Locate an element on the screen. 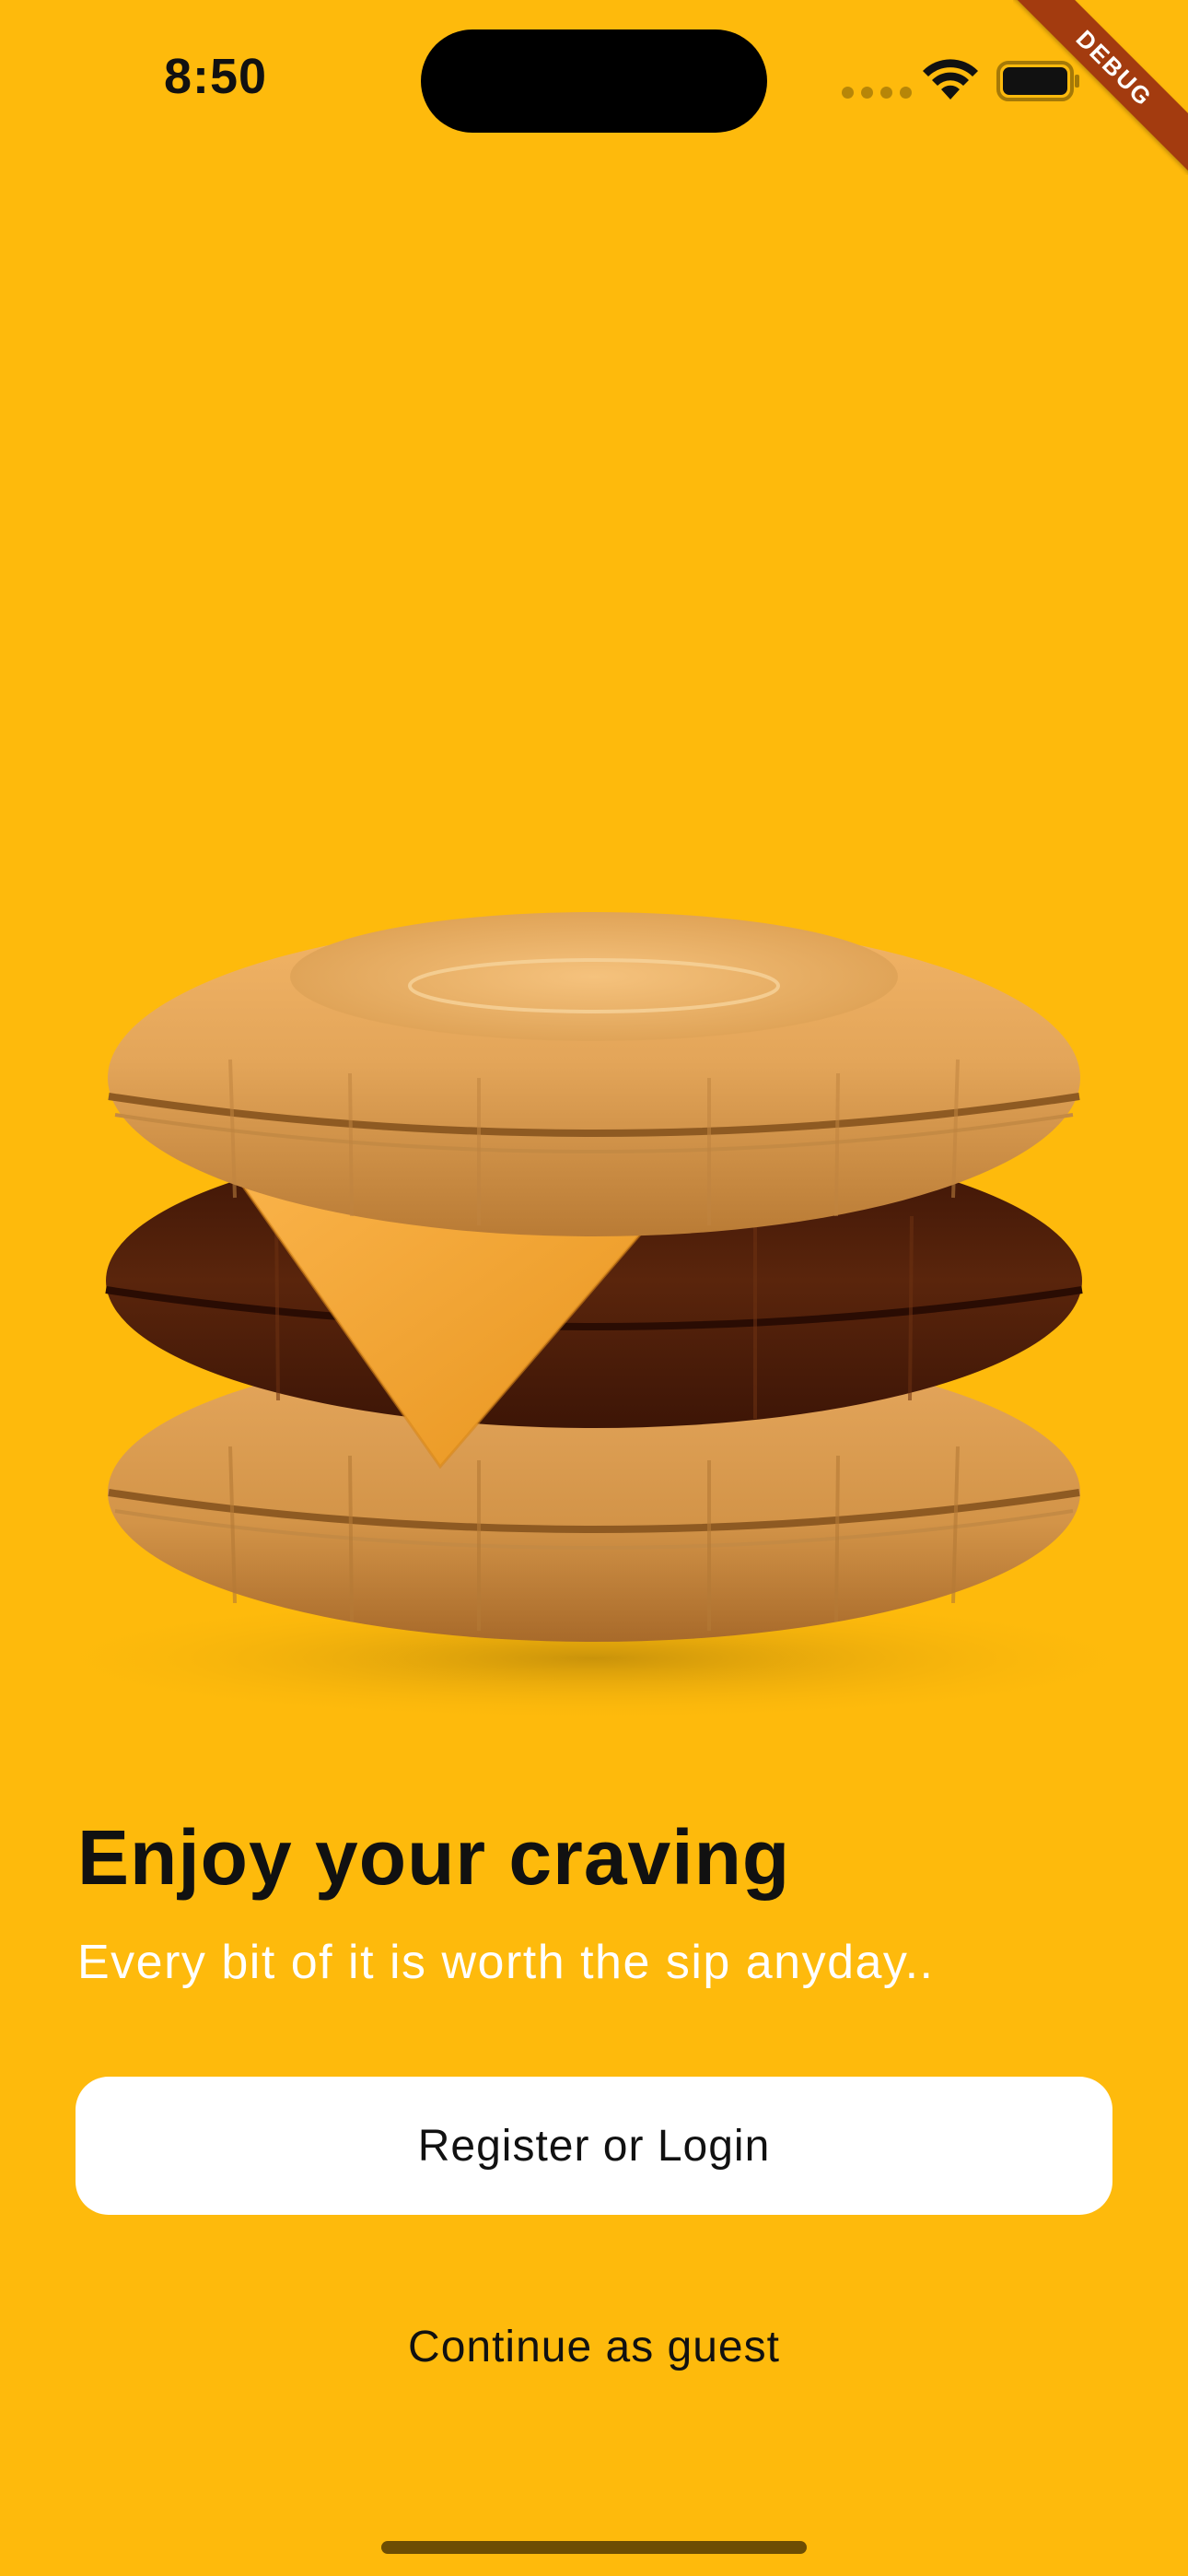 This screenshot has width=1188, height=2576. debug-banner-label: DEBUG is located at coordinates (1100, 87).